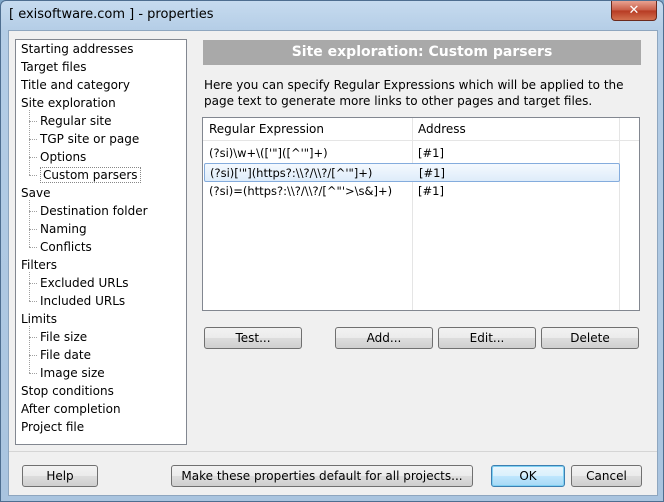  I want to click on delete-button: Delete, so click(590, 338).